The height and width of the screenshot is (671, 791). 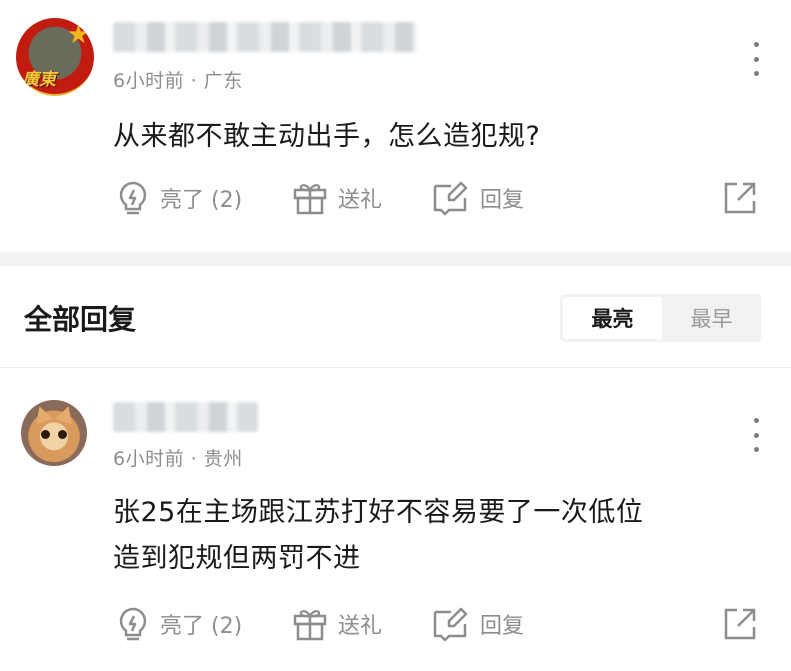 What do you see at coordinates (80, 319) in the screenshot?
I see `section-title: 全部回复` at bounding box center [80, 319].